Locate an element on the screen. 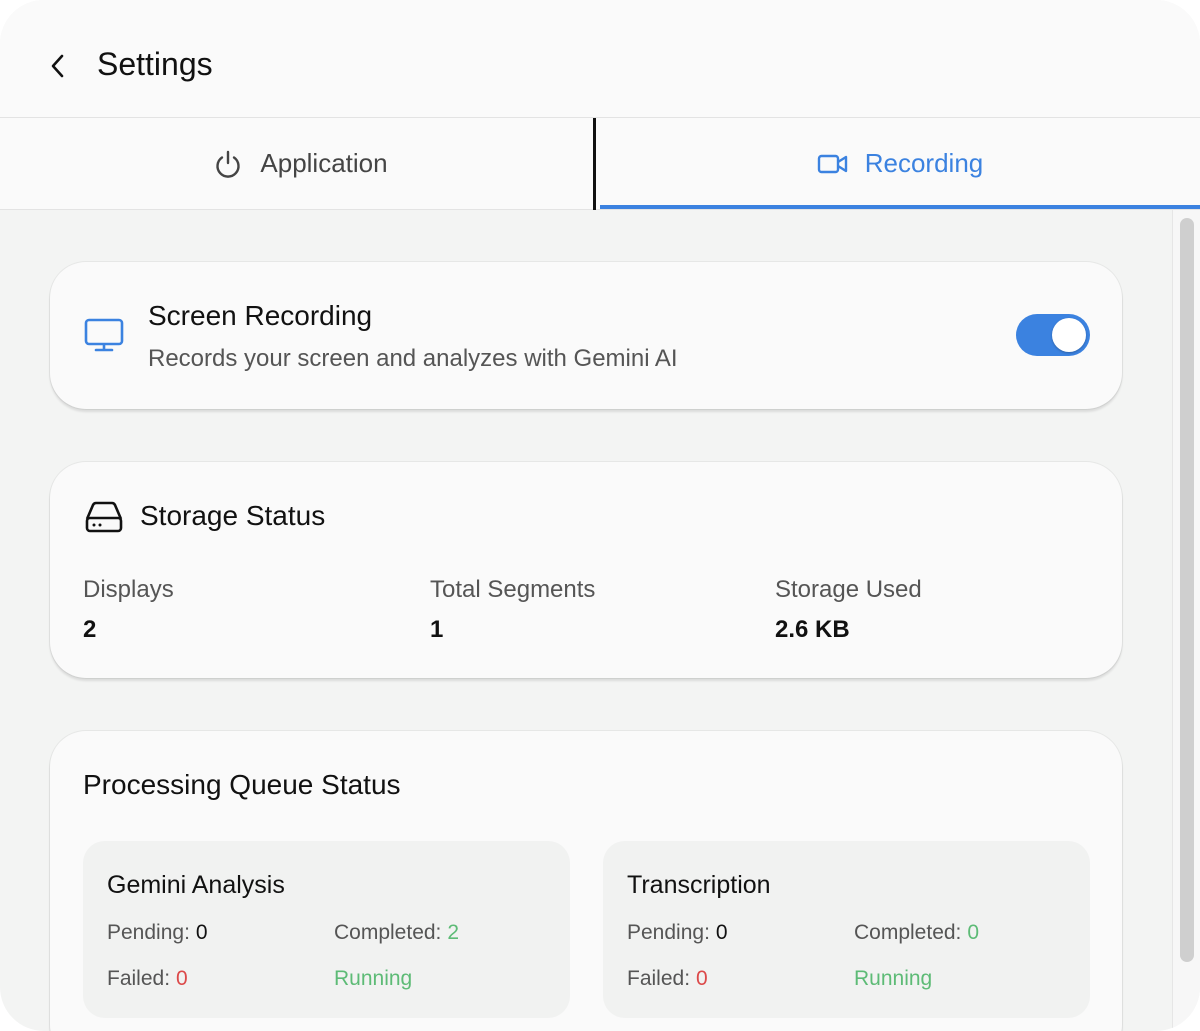 This screenshot has height=1031, width=1200. gemini-analysis-title: Gemini Analysis is located at coordinates (196, 885).